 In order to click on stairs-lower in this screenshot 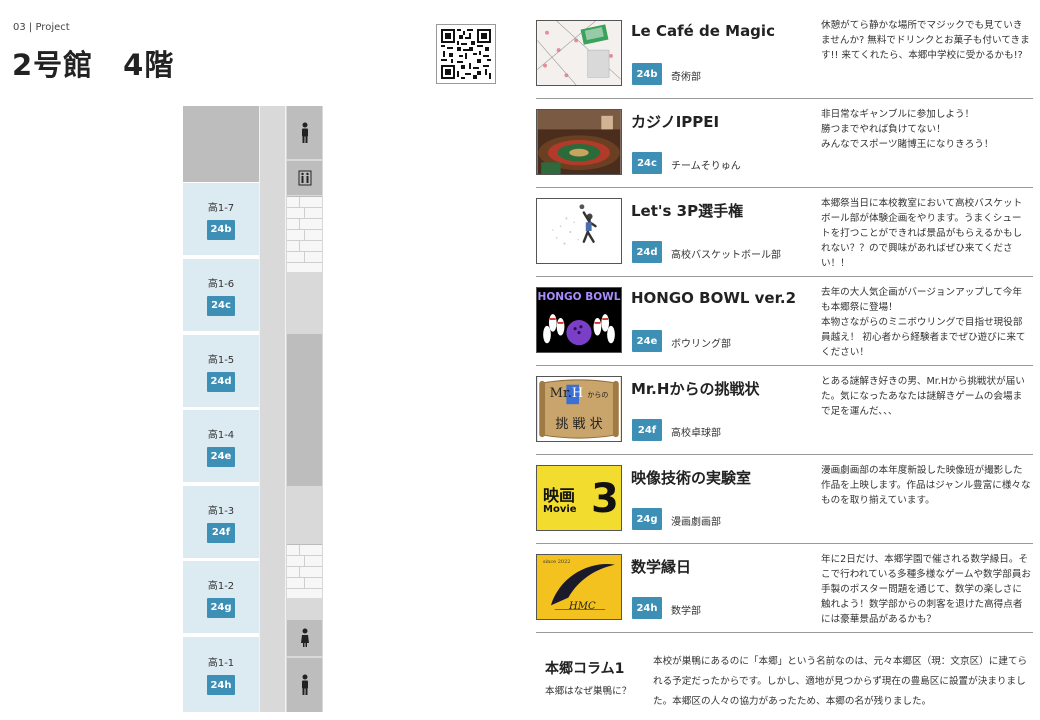, I will do `click(304, 571)`.